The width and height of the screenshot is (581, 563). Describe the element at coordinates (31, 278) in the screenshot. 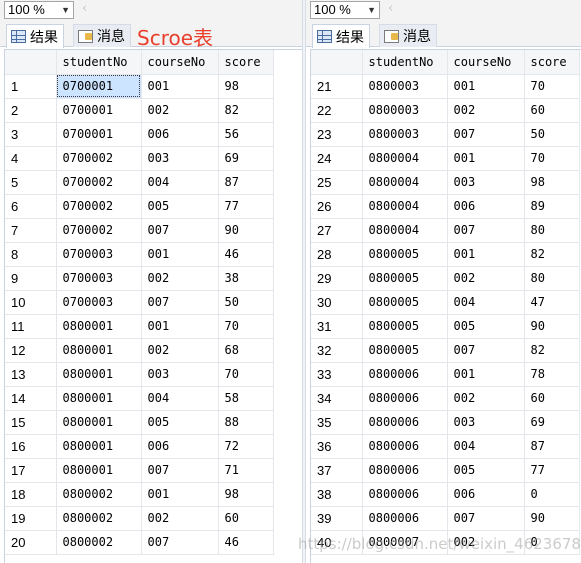

I see `row-number: 9` at that location.